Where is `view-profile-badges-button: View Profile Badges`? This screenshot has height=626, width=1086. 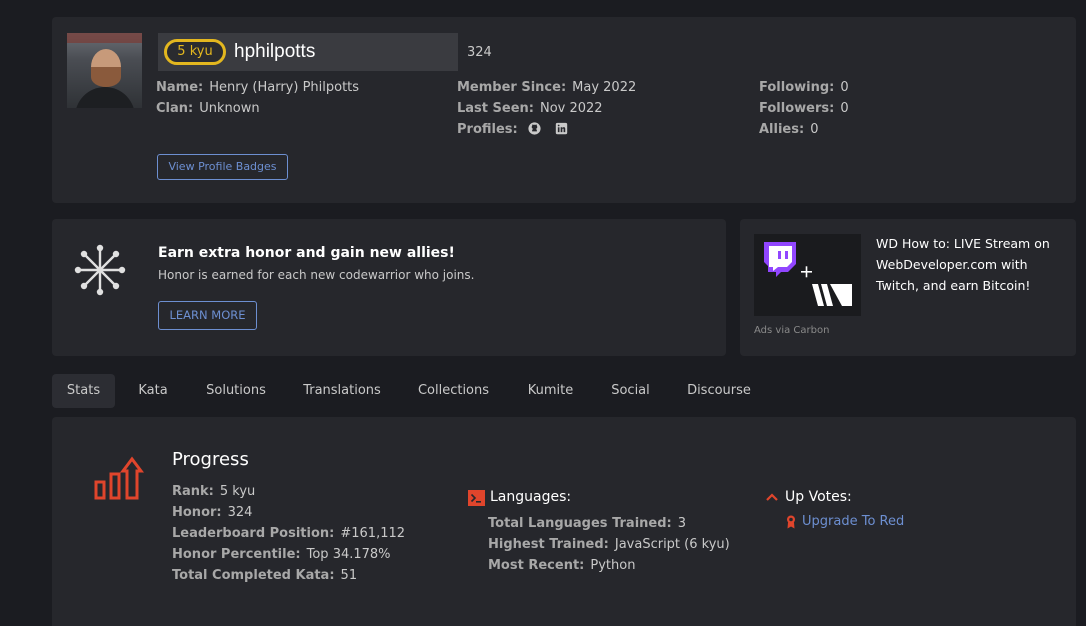
view-profile-badges-button: View Profile Badges is located at coordinates (222, 167).